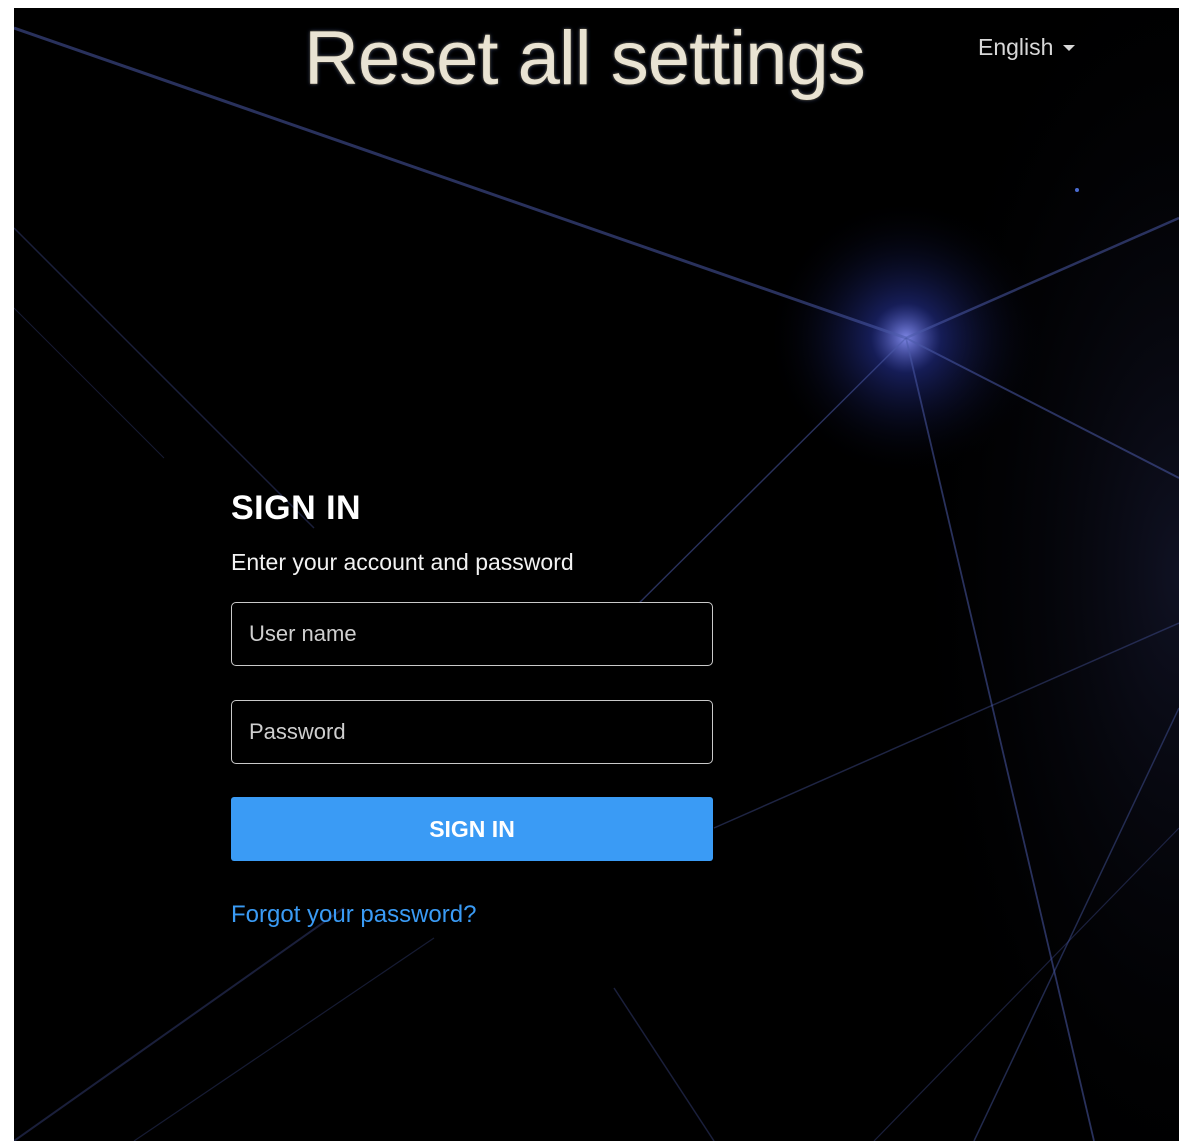 This screenshot has height=1141, width=1179. I want to click on password-input, so click(472, 732).